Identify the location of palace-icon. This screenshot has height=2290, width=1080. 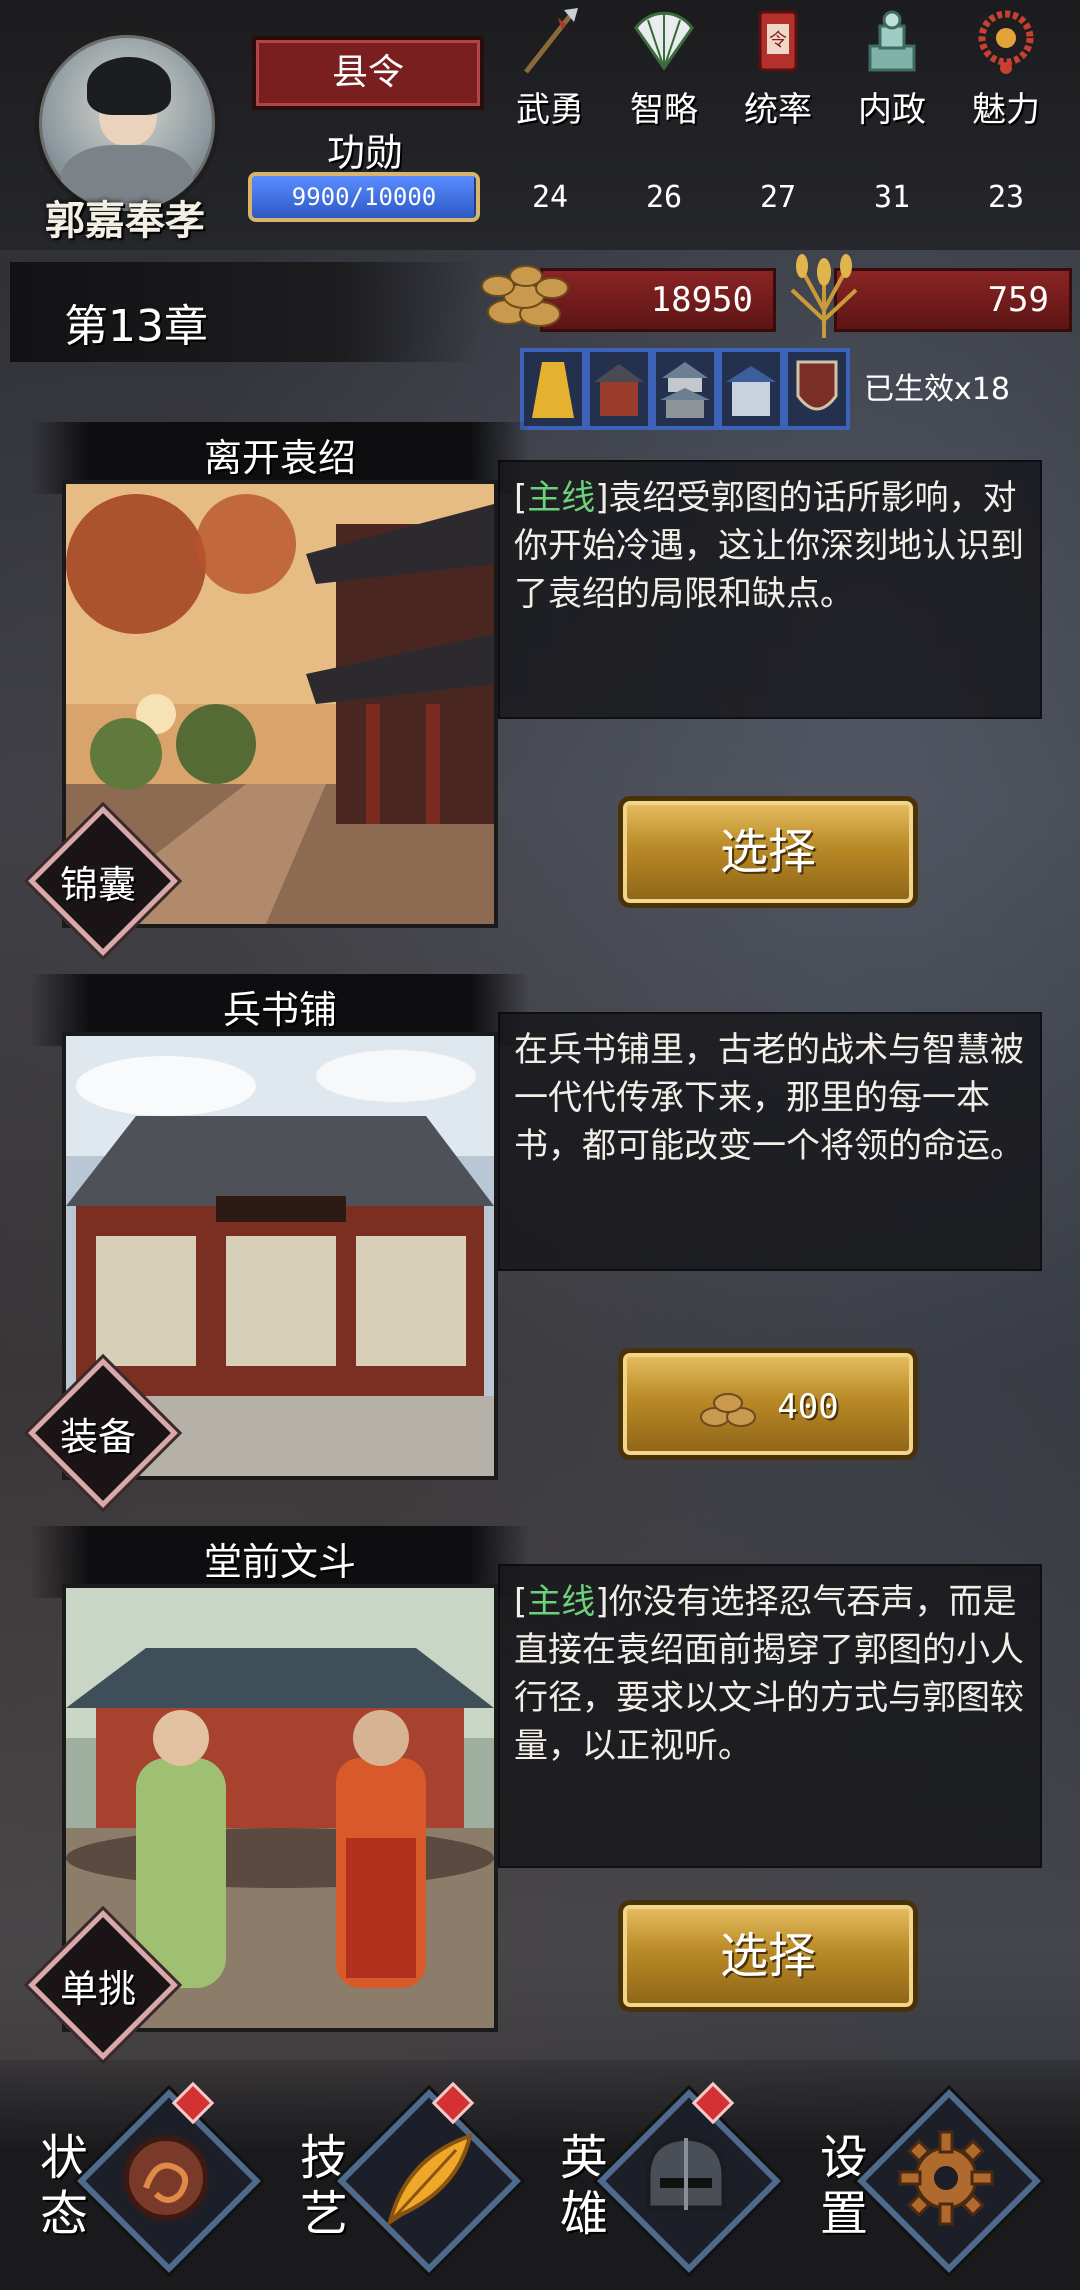
(751, 391).